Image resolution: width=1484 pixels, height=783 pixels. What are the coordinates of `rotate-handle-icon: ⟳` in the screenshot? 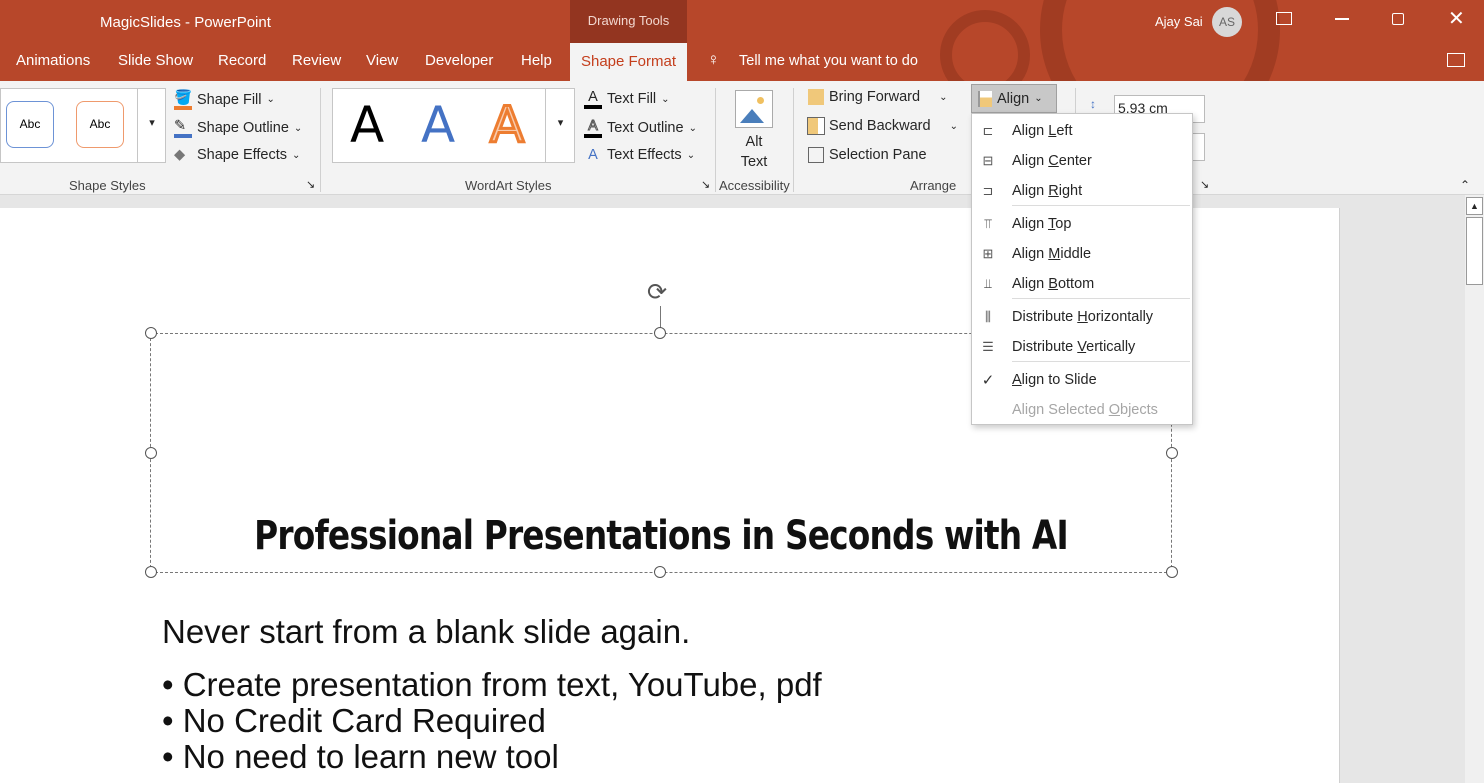 It's located at (657, 292).